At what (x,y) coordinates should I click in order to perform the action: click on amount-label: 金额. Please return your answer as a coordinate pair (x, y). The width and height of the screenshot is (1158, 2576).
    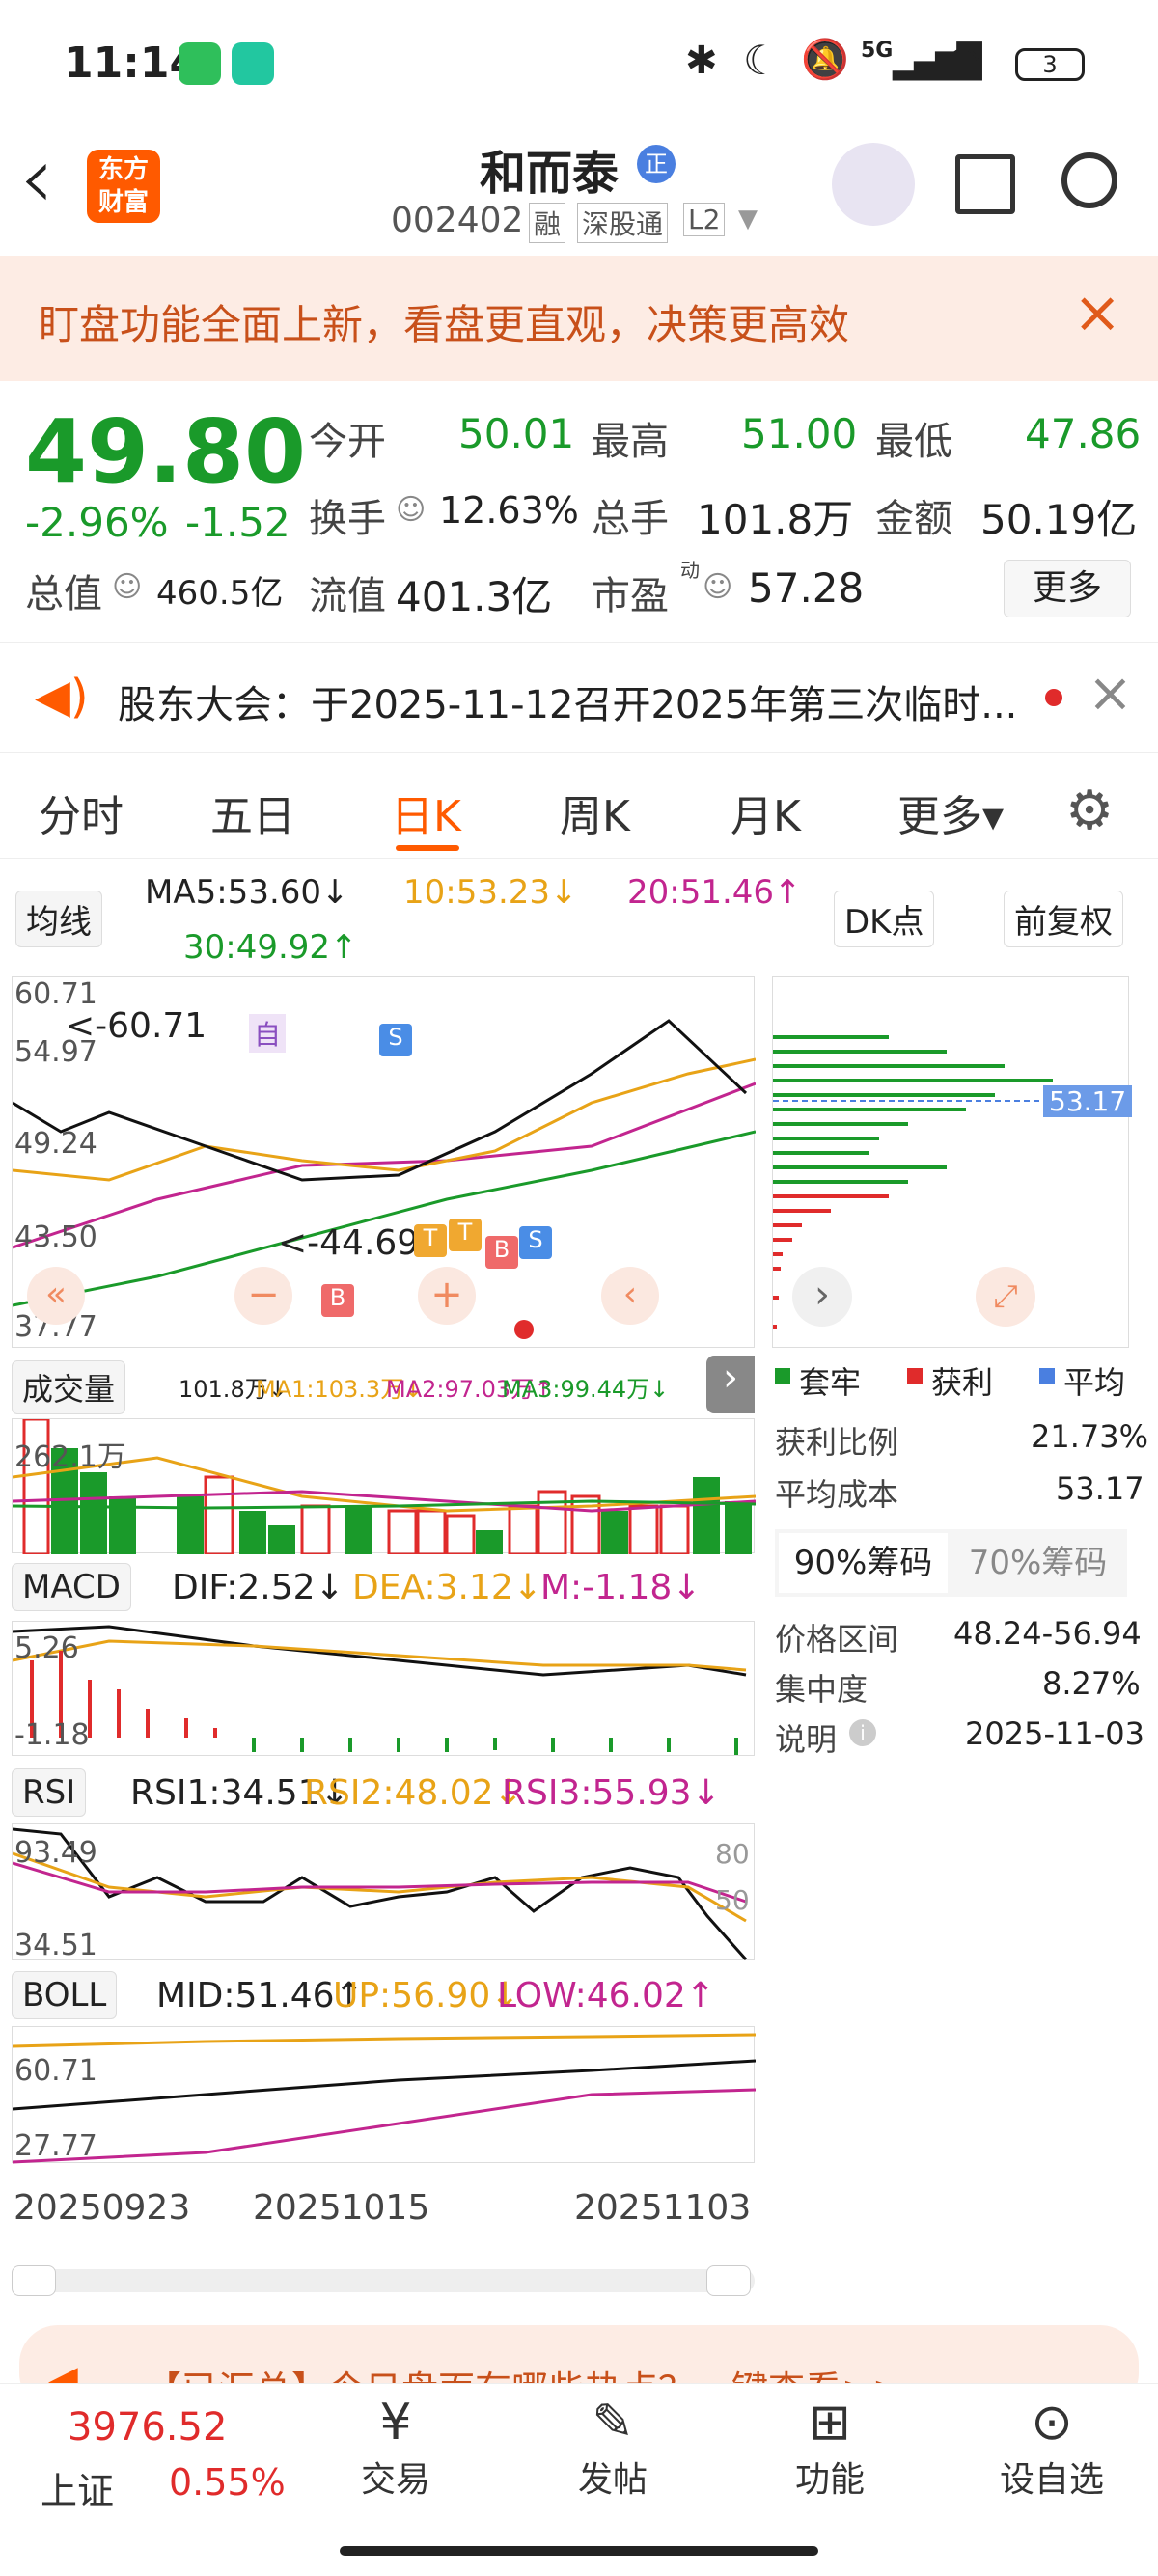
    Looking at the image, I should click on (913, 519).